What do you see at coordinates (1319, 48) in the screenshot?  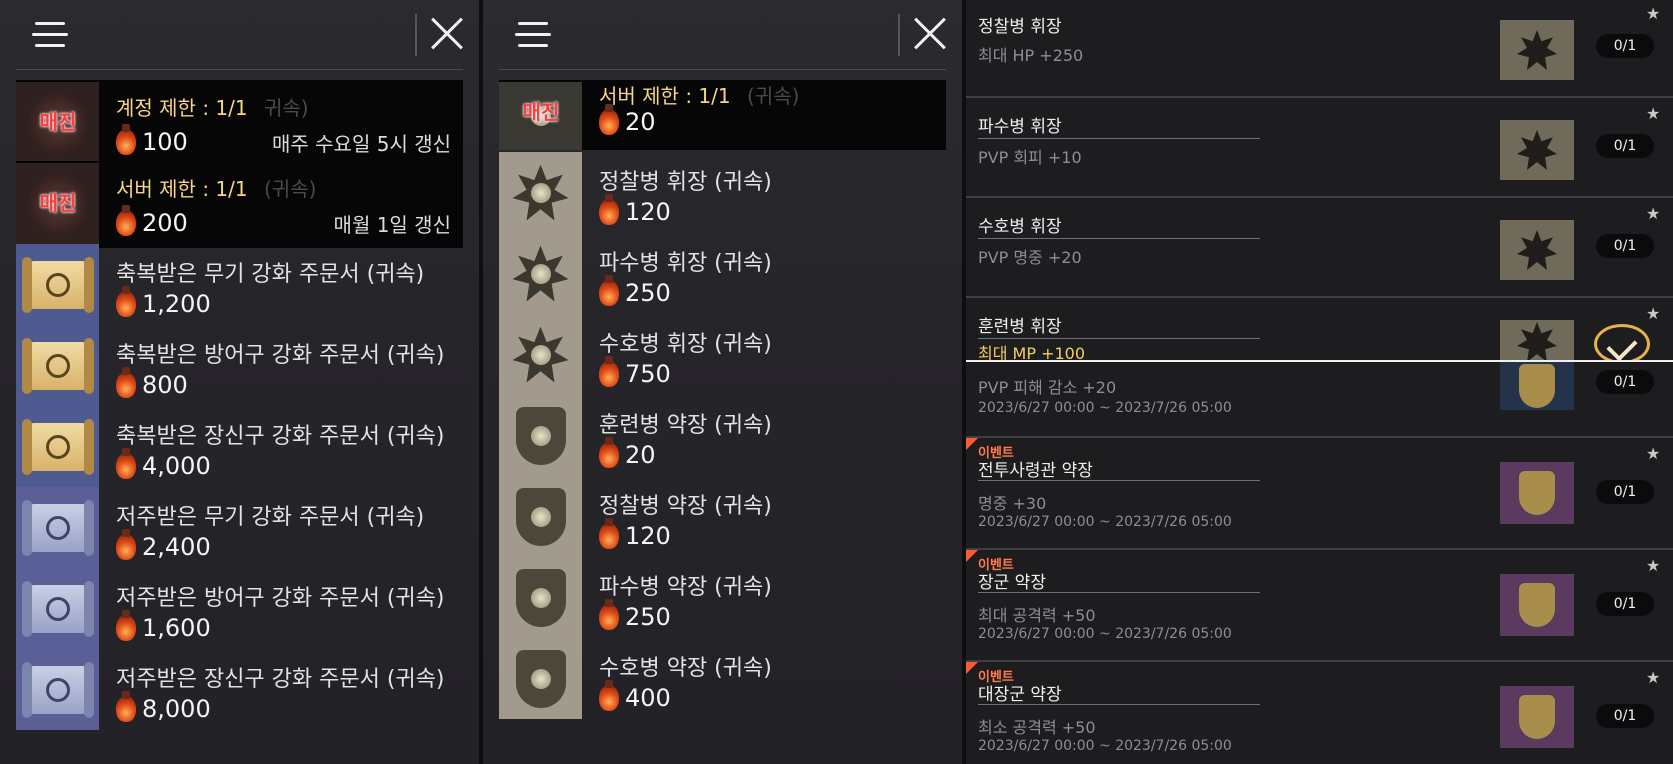 I see `collection-item: 정찰병 휘장 최대 HP +250 0/1 ★` at bounding box center [1319, 48].